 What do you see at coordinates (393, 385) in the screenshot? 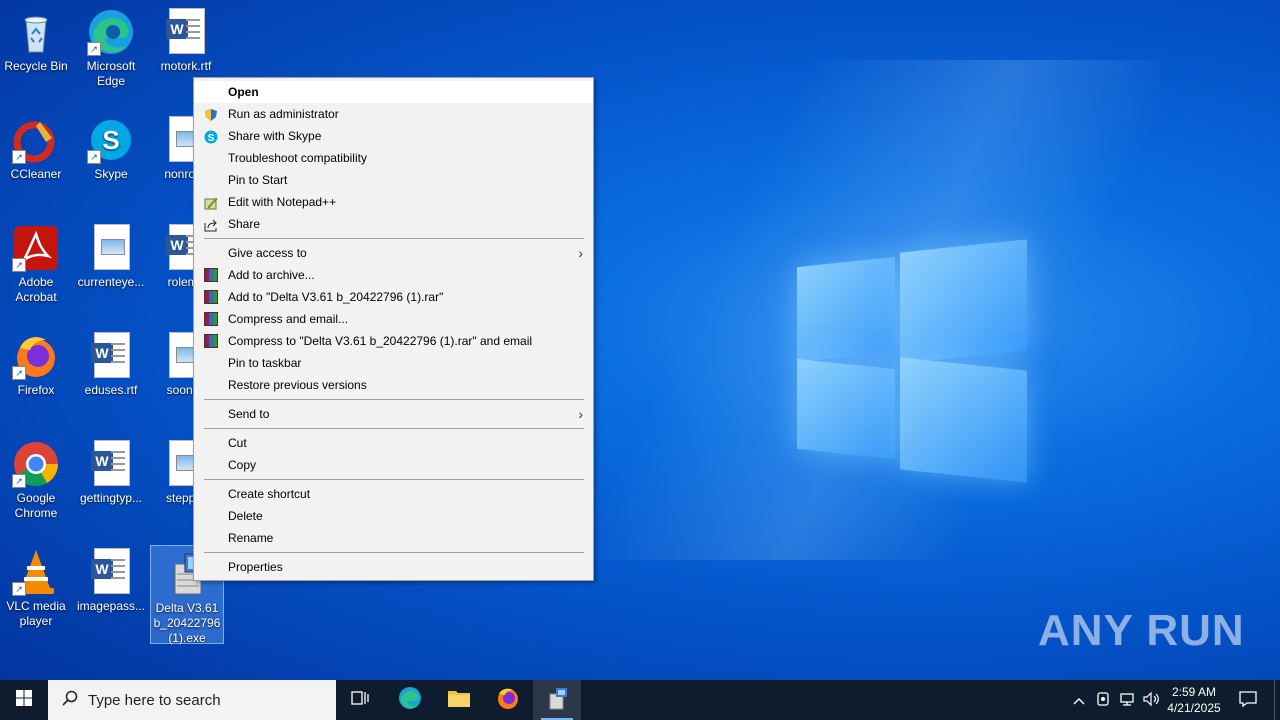
I see `menu-item-restore-previous-versions: Restore previous versions` at bounding box center [393, 385].